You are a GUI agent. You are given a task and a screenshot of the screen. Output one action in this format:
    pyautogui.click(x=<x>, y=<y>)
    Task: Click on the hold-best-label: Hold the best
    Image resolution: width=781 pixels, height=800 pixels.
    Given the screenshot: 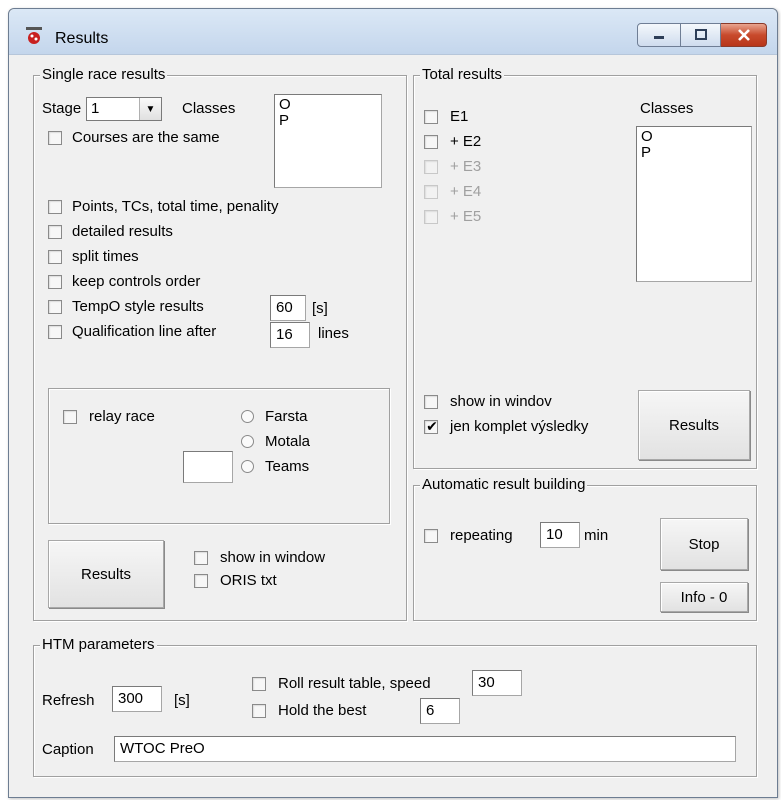 What is the action you would take?
    pyautogui.click(x=322, y=710)
    